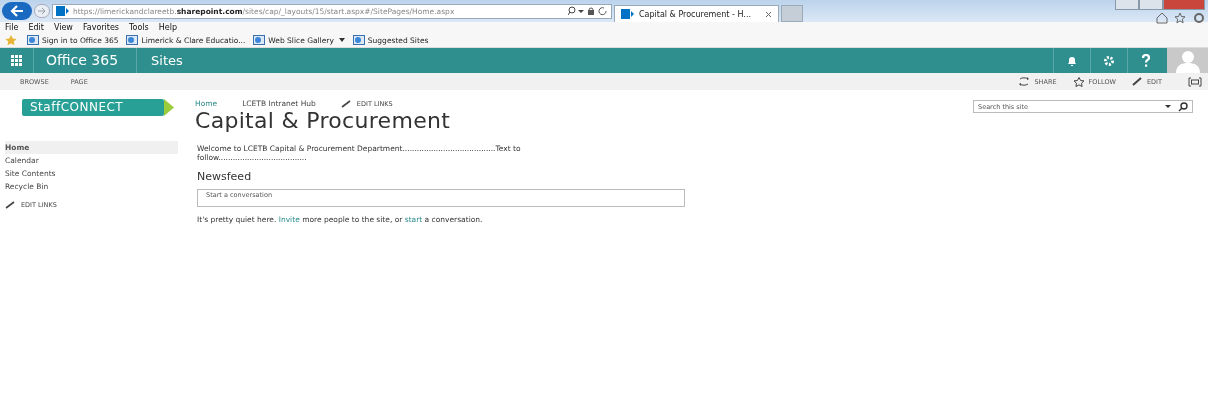 The height and width of the screenshot is (411, 1208). What do you see at coordinates (1127, 5) in the screenshot?
I see `minimize-button` at bounding box center [1127, 5].